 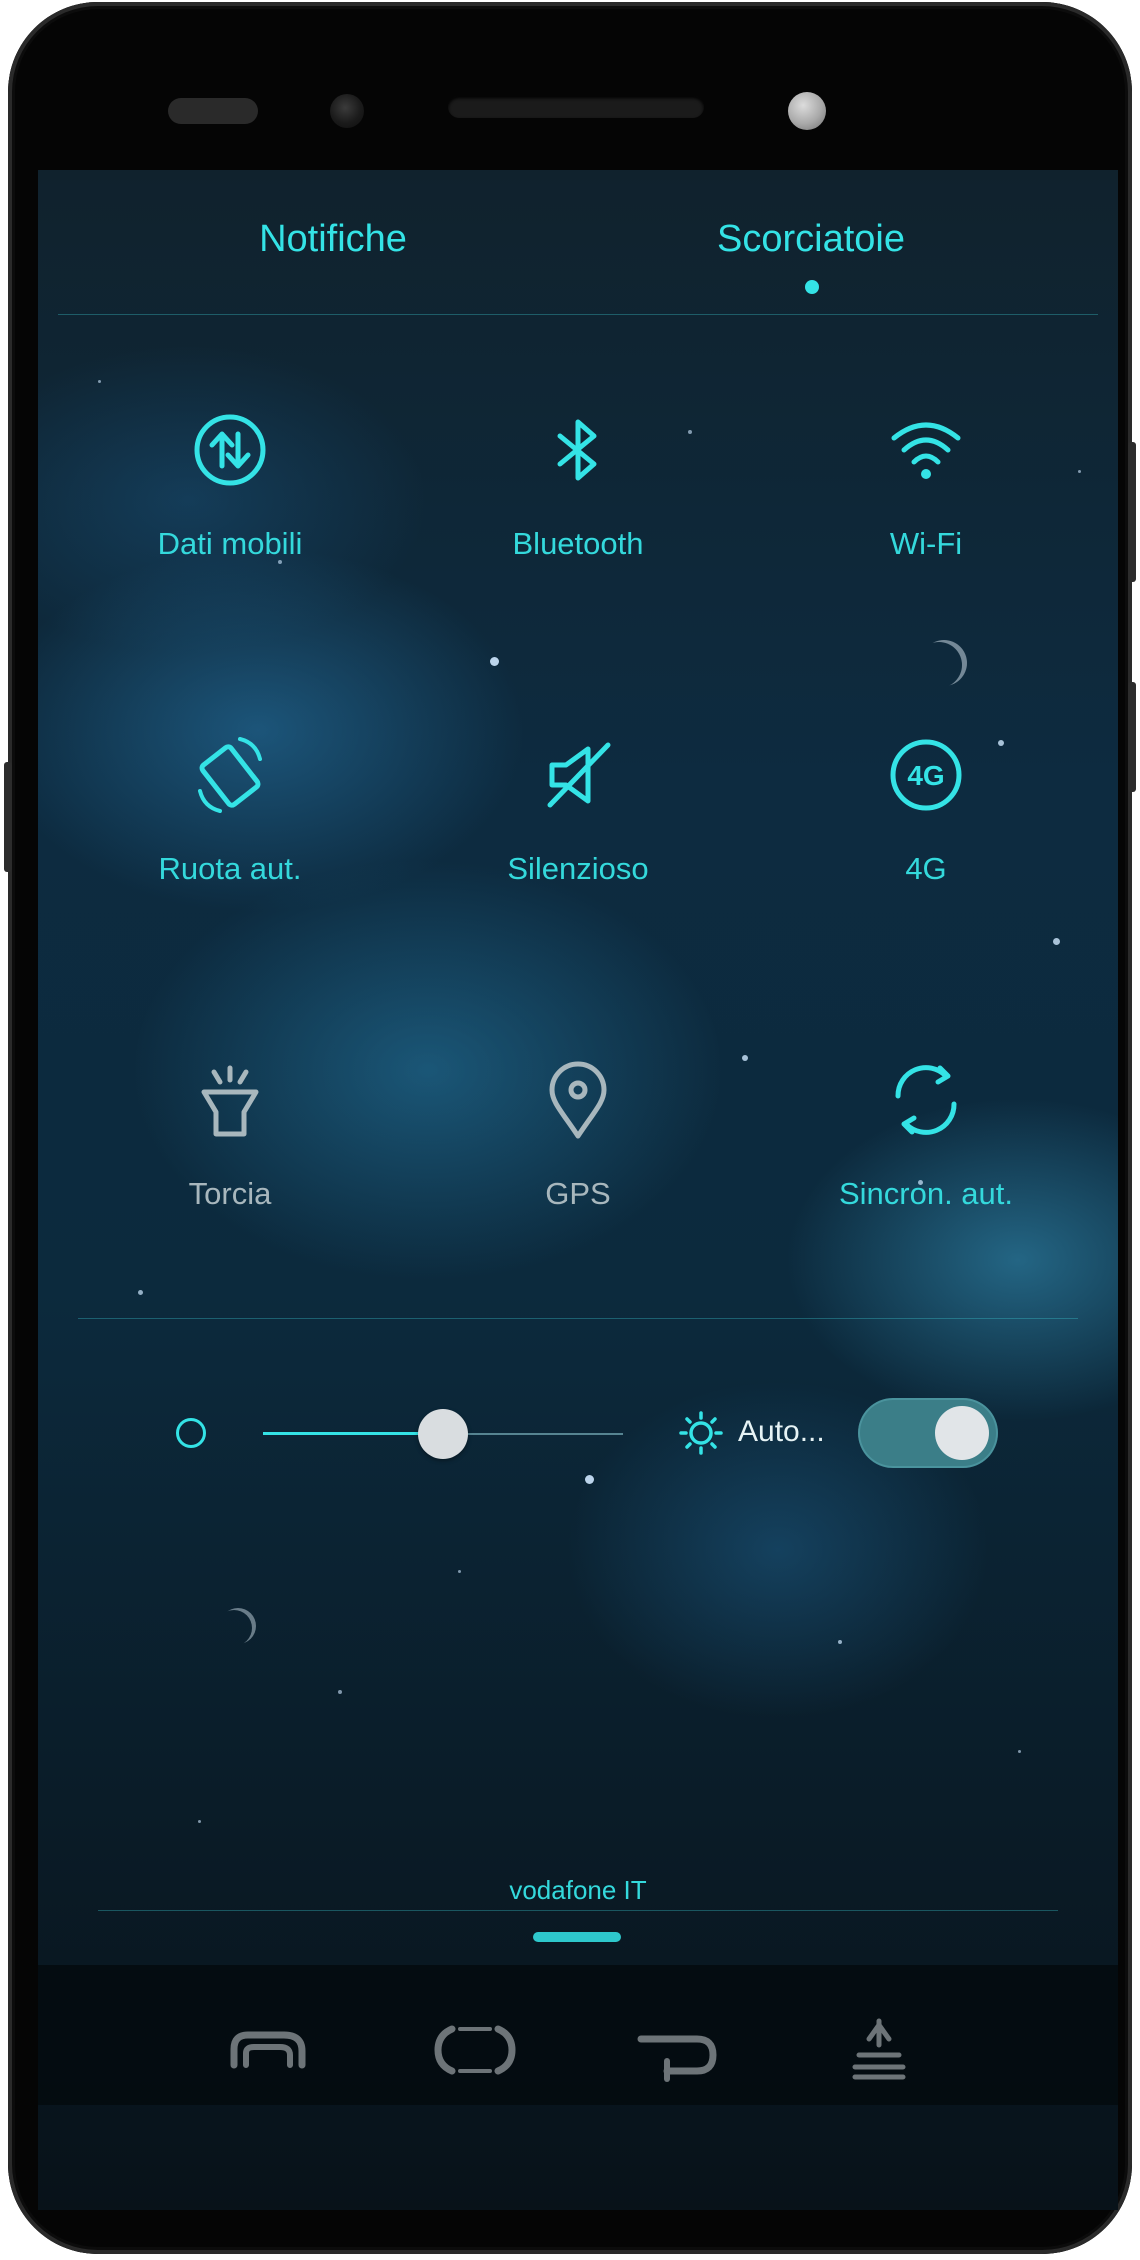 I want to click on tile-silenzioso: Silenzioso, so click(x=578, y=865).